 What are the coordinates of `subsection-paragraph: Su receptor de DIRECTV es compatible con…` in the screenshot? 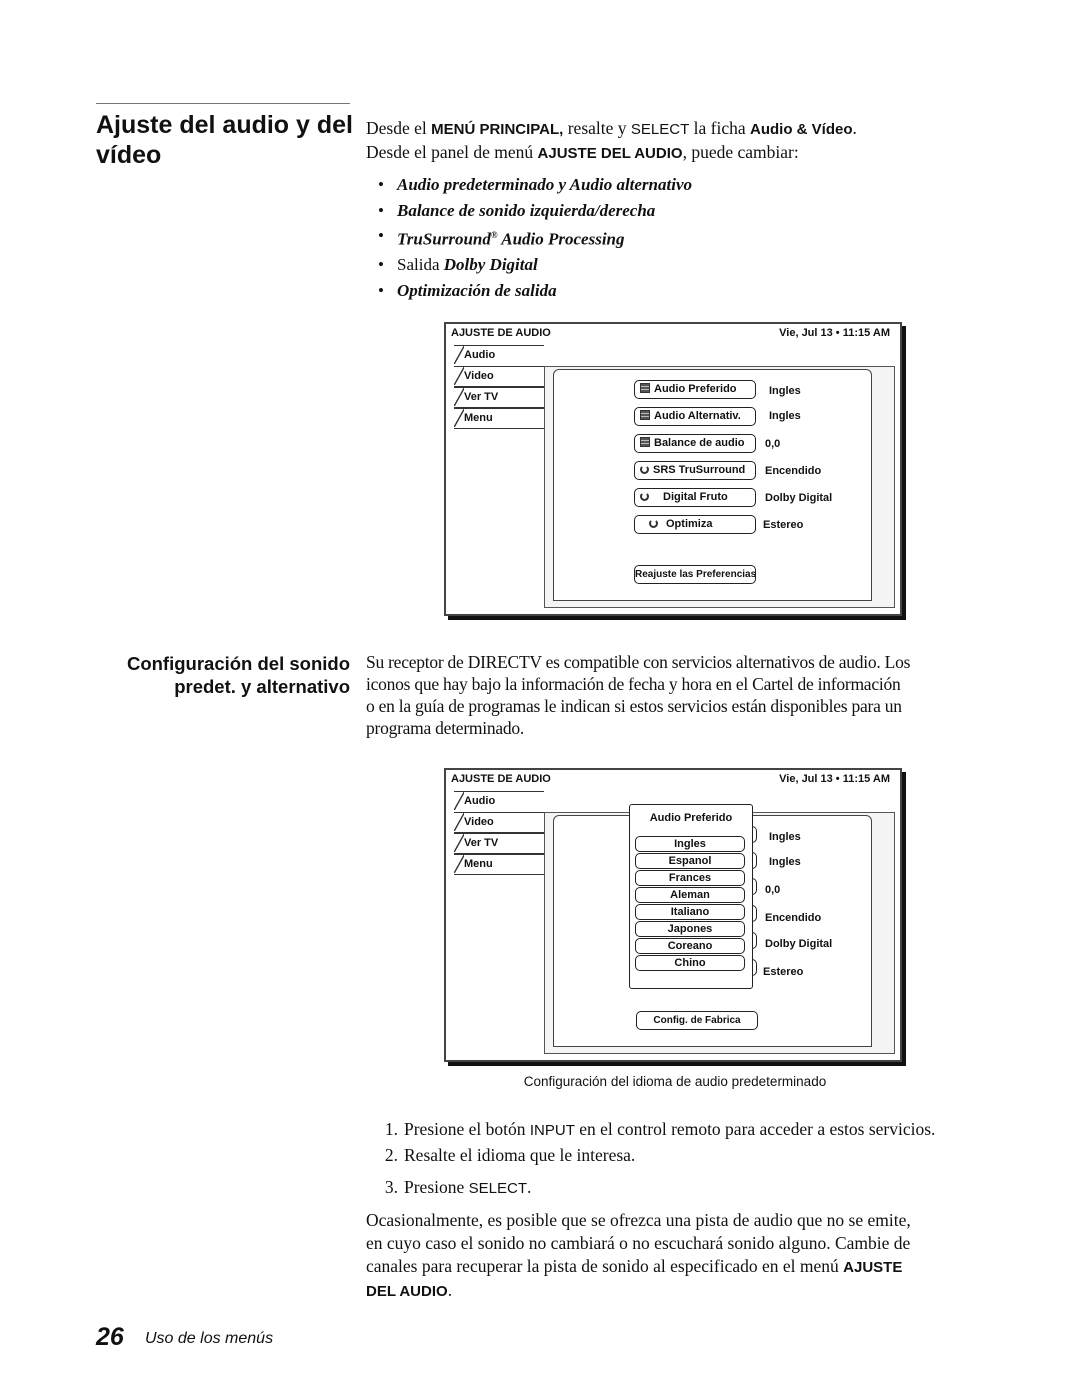 It's located at (638, 695).